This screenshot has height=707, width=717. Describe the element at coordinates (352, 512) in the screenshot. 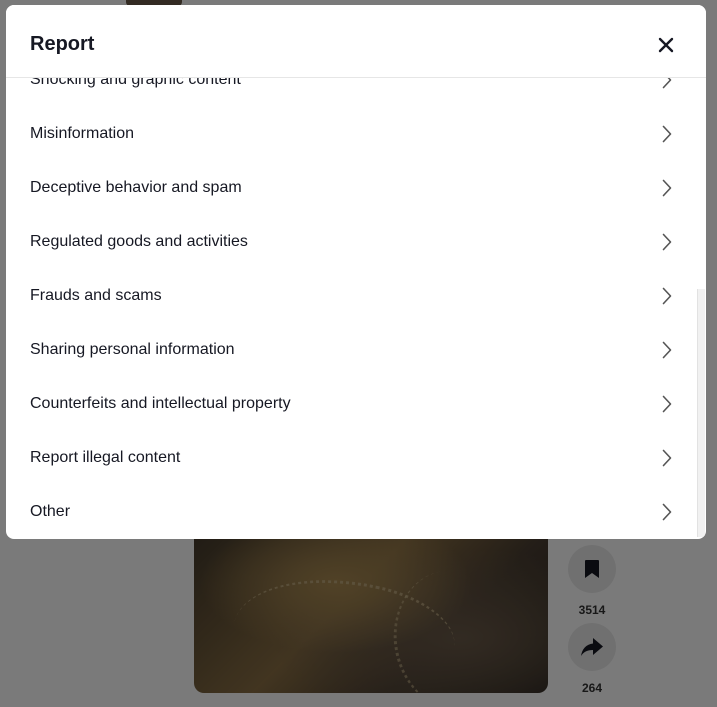

I see `report-reason-other: Other` at that location.